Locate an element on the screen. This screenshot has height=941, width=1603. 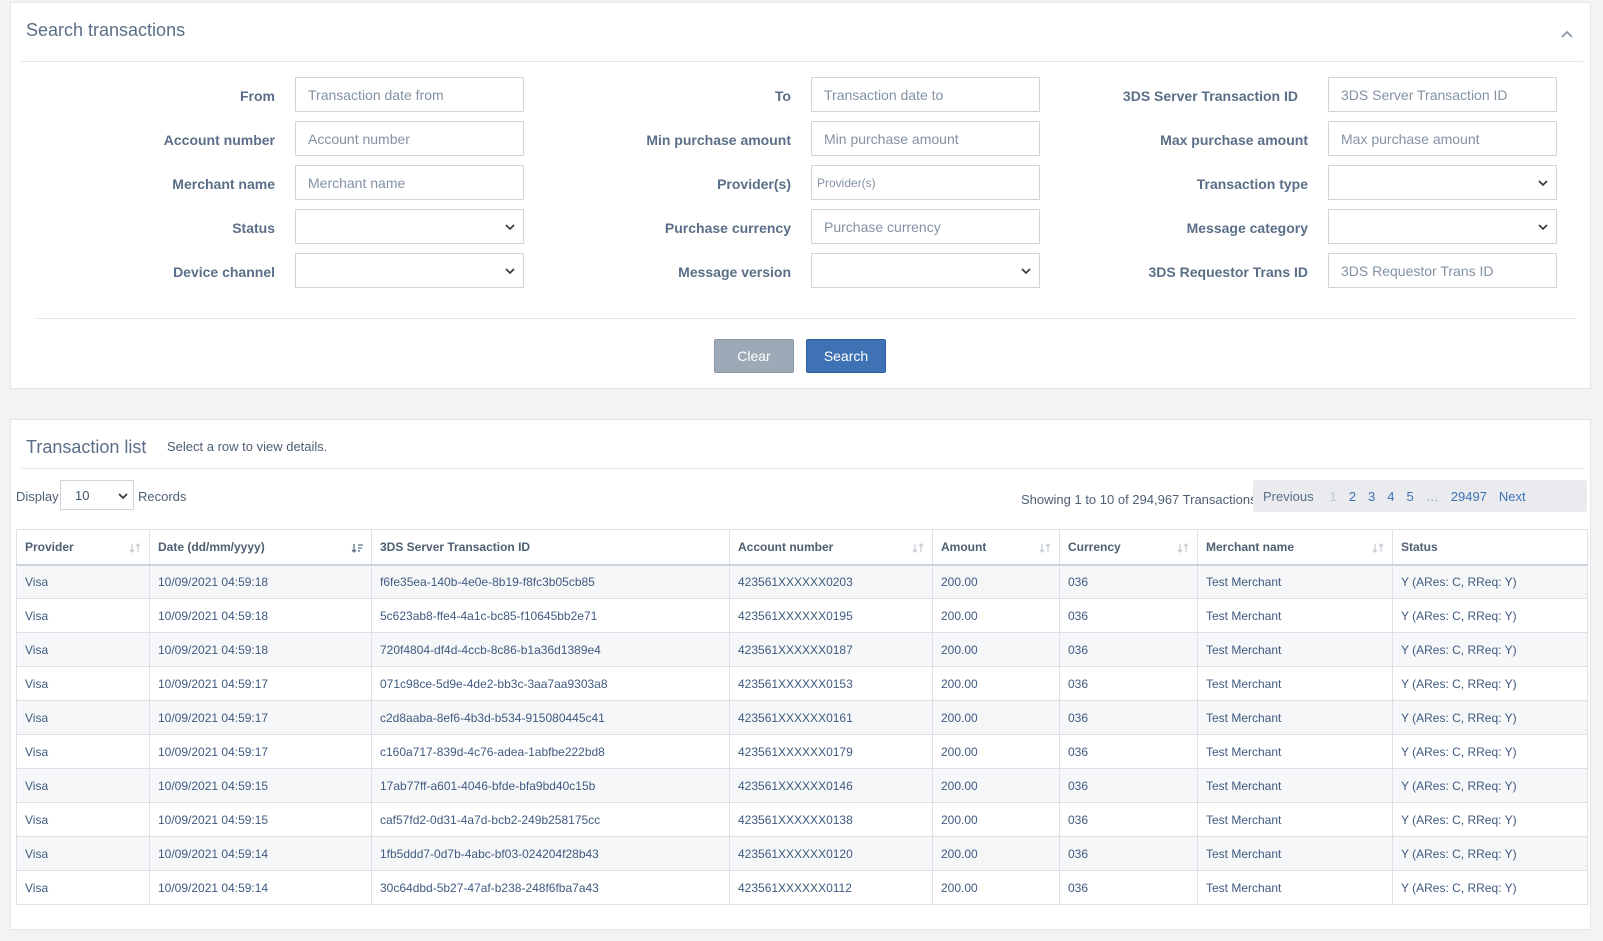
requestor-id-input is located at coordinates (1442, 270).